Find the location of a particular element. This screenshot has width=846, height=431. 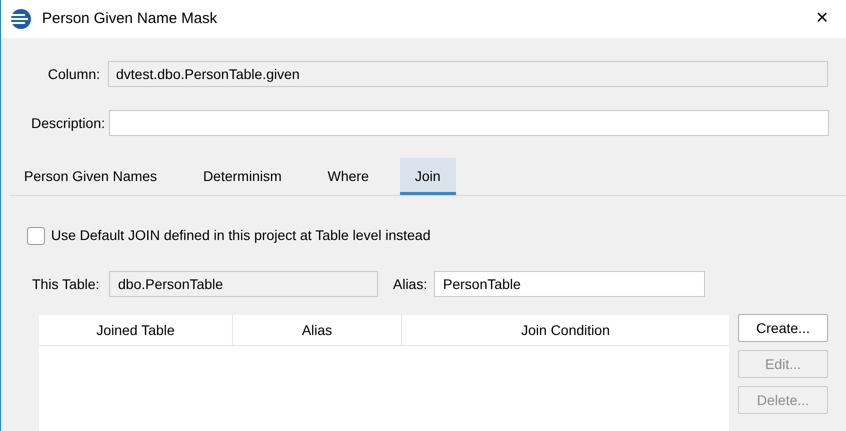

checkbox is located at coordinates (36, 235).